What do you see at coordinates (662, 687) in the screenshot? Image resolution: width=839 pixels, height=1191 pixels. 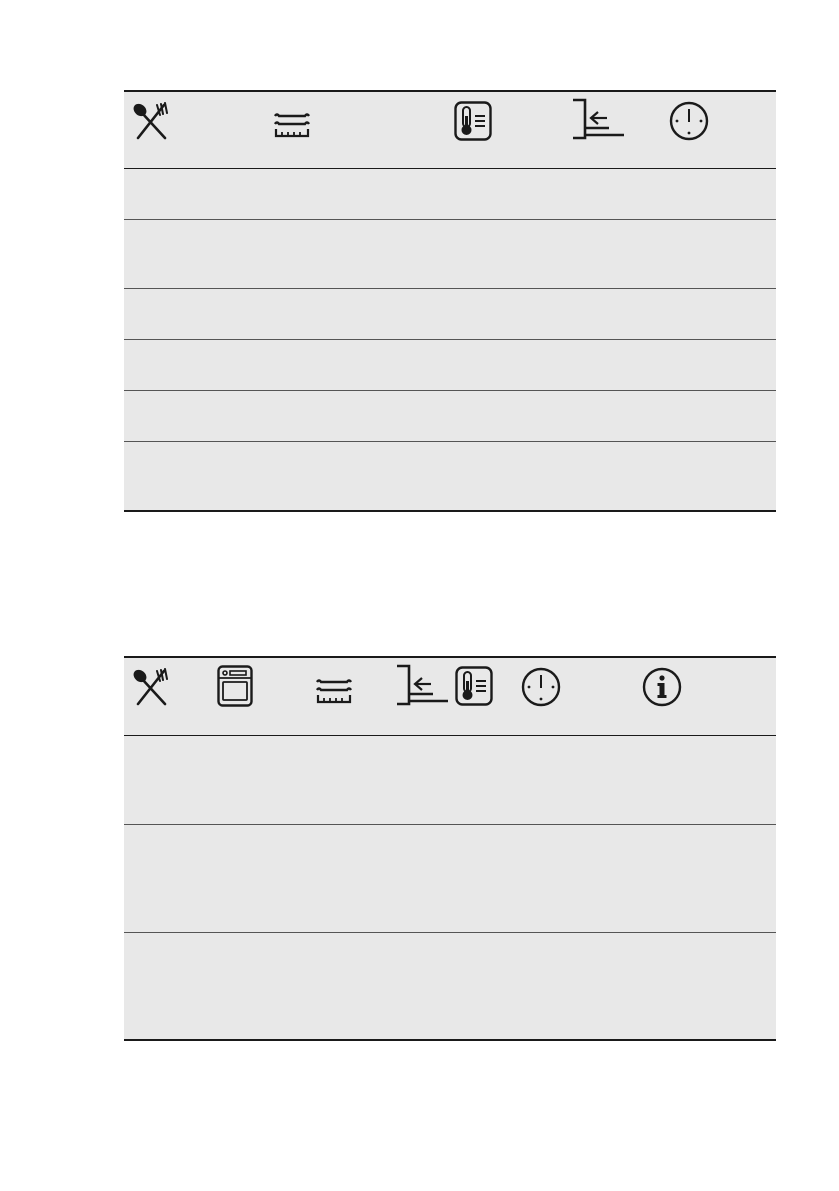 I see `info-icon` at bounding box center [662, 687].